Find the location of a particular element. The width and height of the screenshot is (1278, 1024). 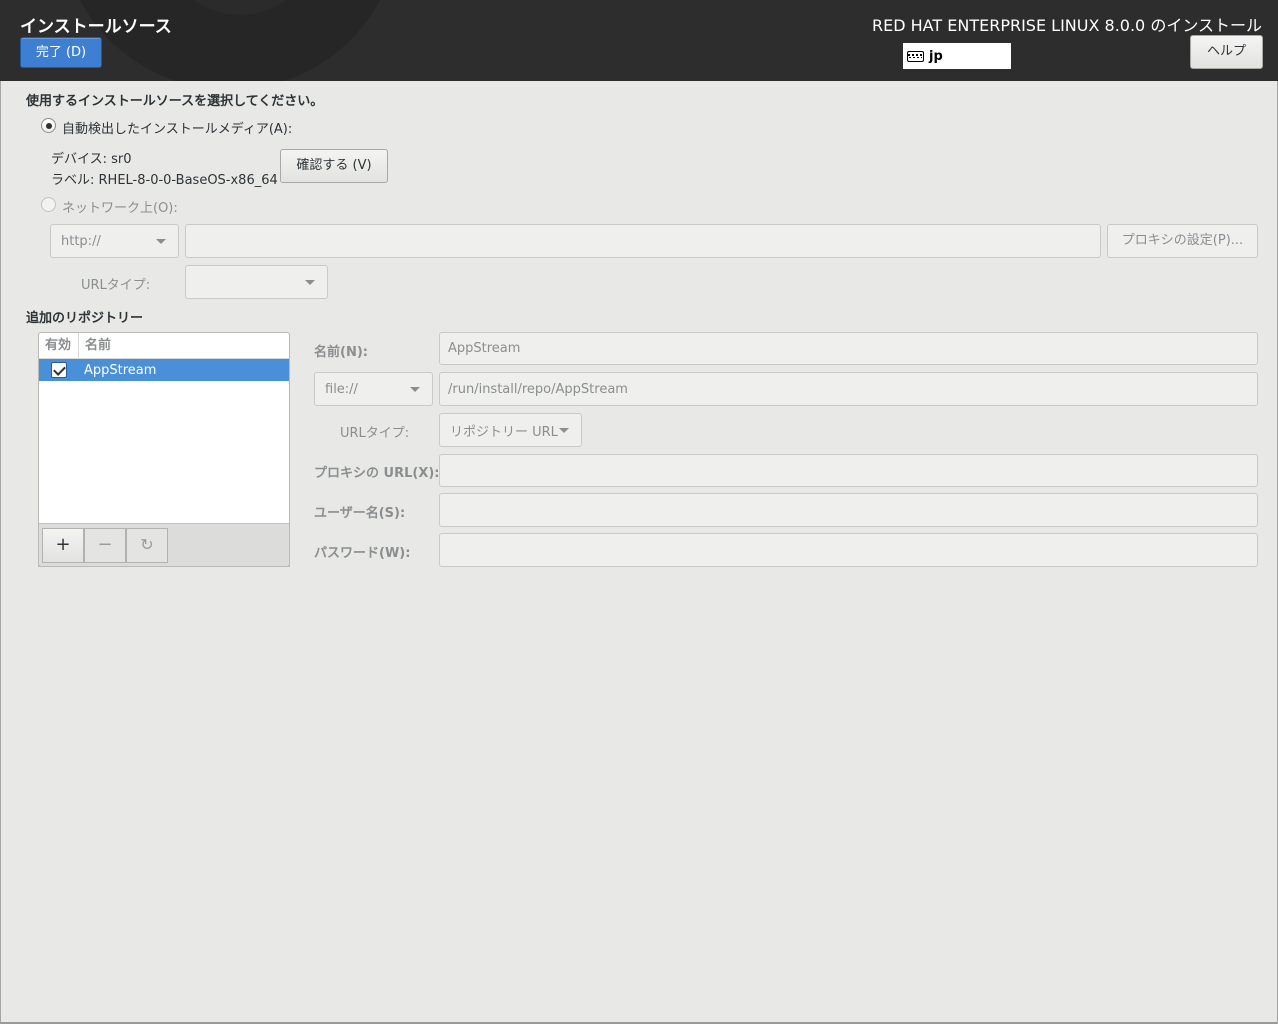

username-input is located at coordinates (848, 510).